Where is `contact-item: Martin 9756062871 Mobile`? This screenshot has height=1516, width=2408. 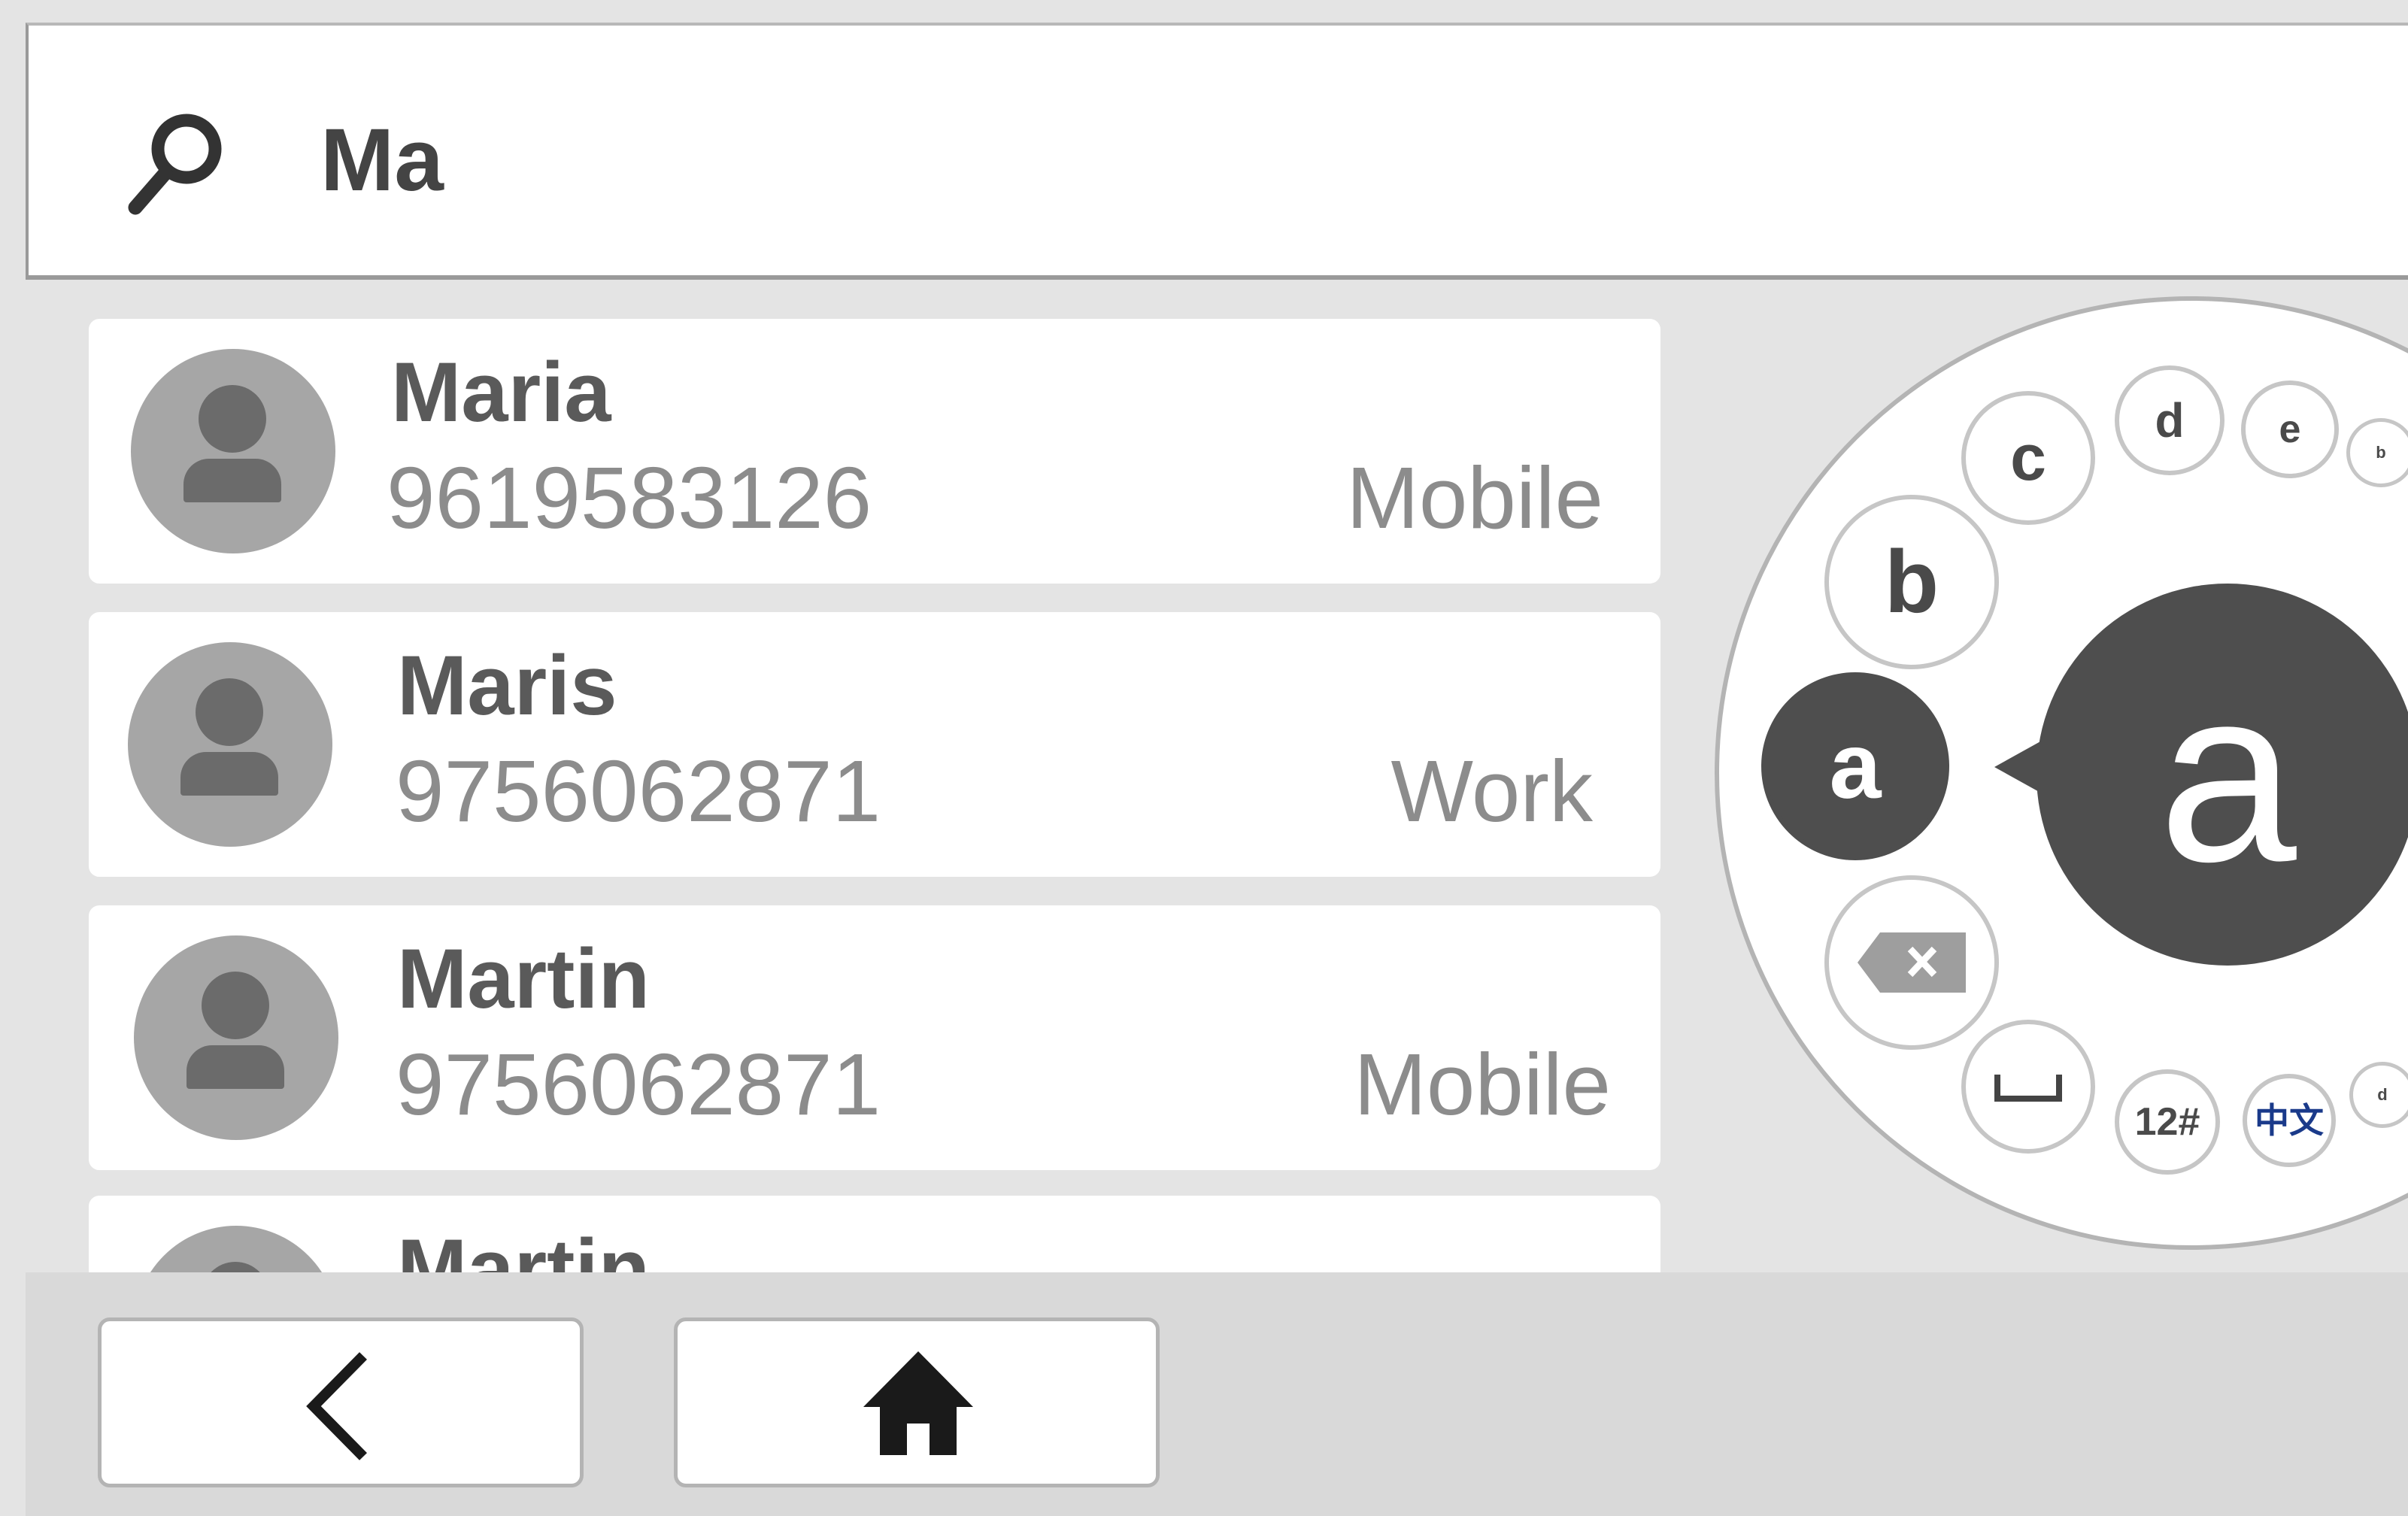 contact-item: Martin 9756062871 Mobile is located at coordinates (874, 1037).